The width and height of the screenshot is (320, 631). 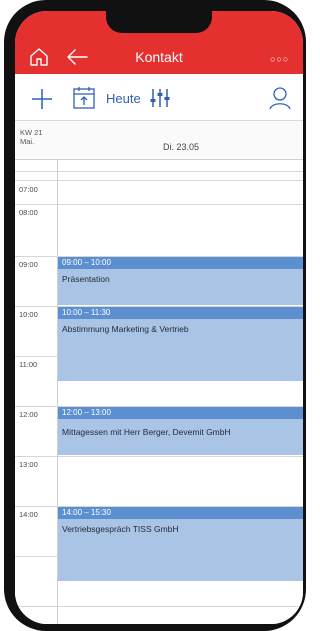 What do you see at coordinates (159, 22) in the screenshot?
I see `phone-notch` at bounding box center [159, 22].